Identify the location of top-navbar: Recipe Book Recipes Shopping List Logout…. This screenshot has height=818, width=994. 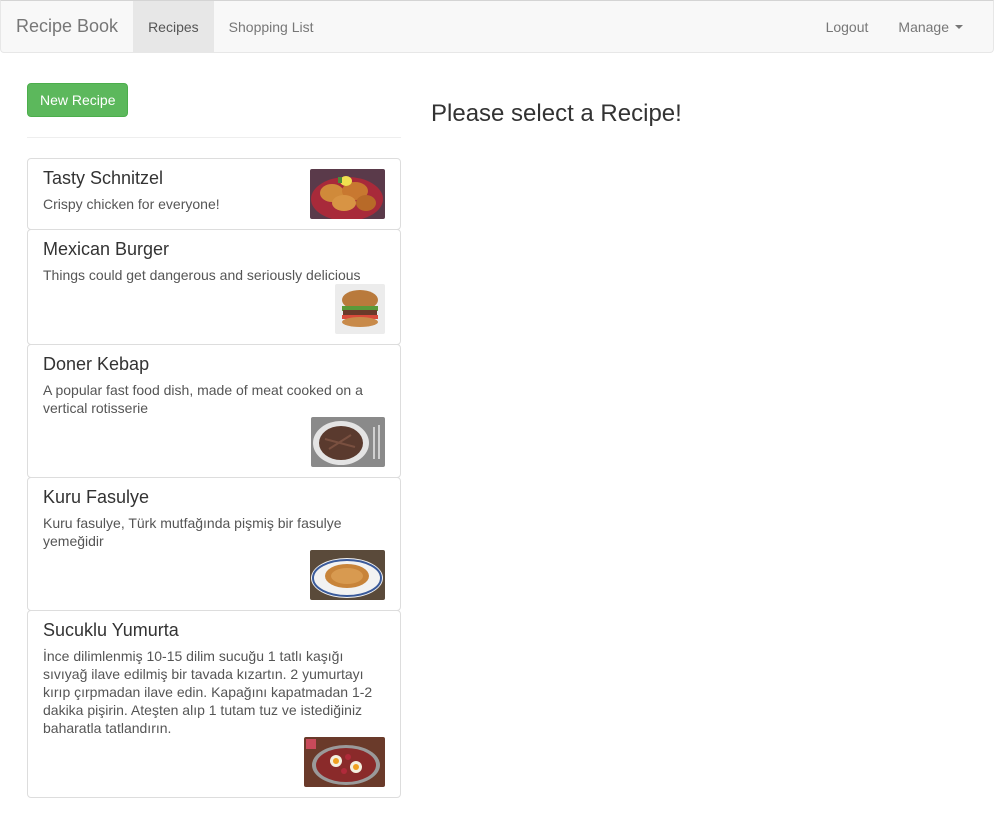
(497, 26).